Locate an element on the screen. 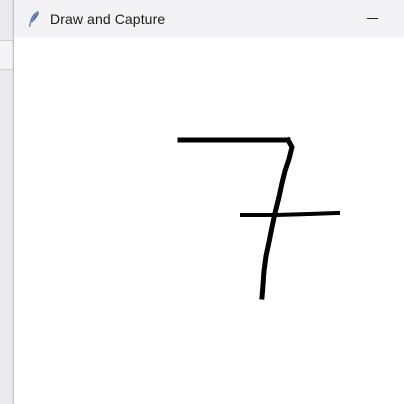 This screenshot has width=404, height=404. window-title: Draw and Capture is located at coordinates (108, 18).